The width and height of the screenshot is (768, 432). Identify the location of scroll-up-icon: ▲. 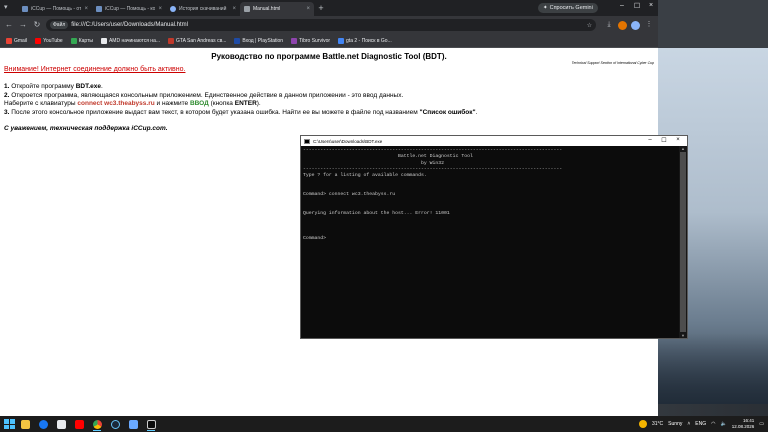
(683, 148).